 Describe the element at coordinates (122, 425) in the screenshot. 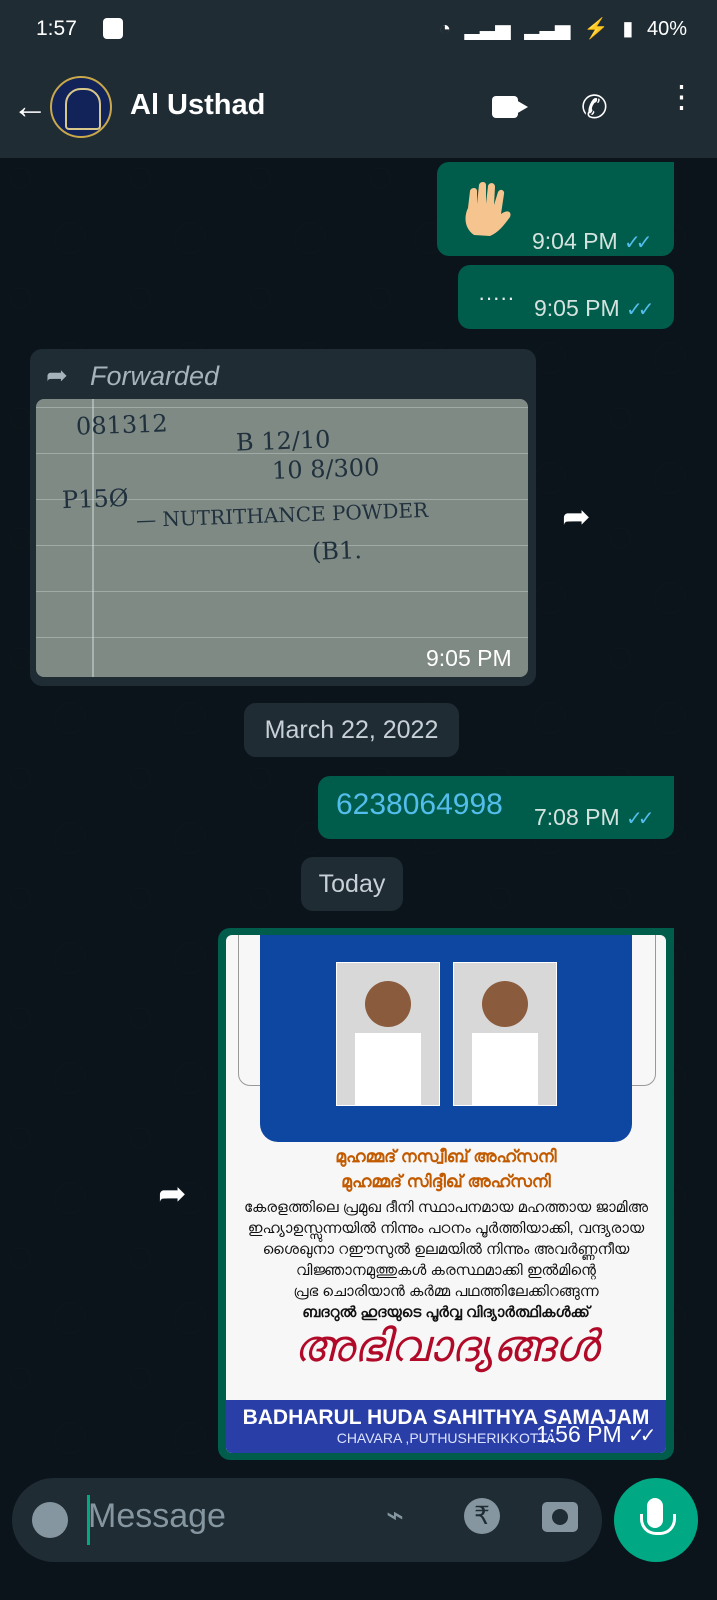

I see `note-line: 081312` at that location.